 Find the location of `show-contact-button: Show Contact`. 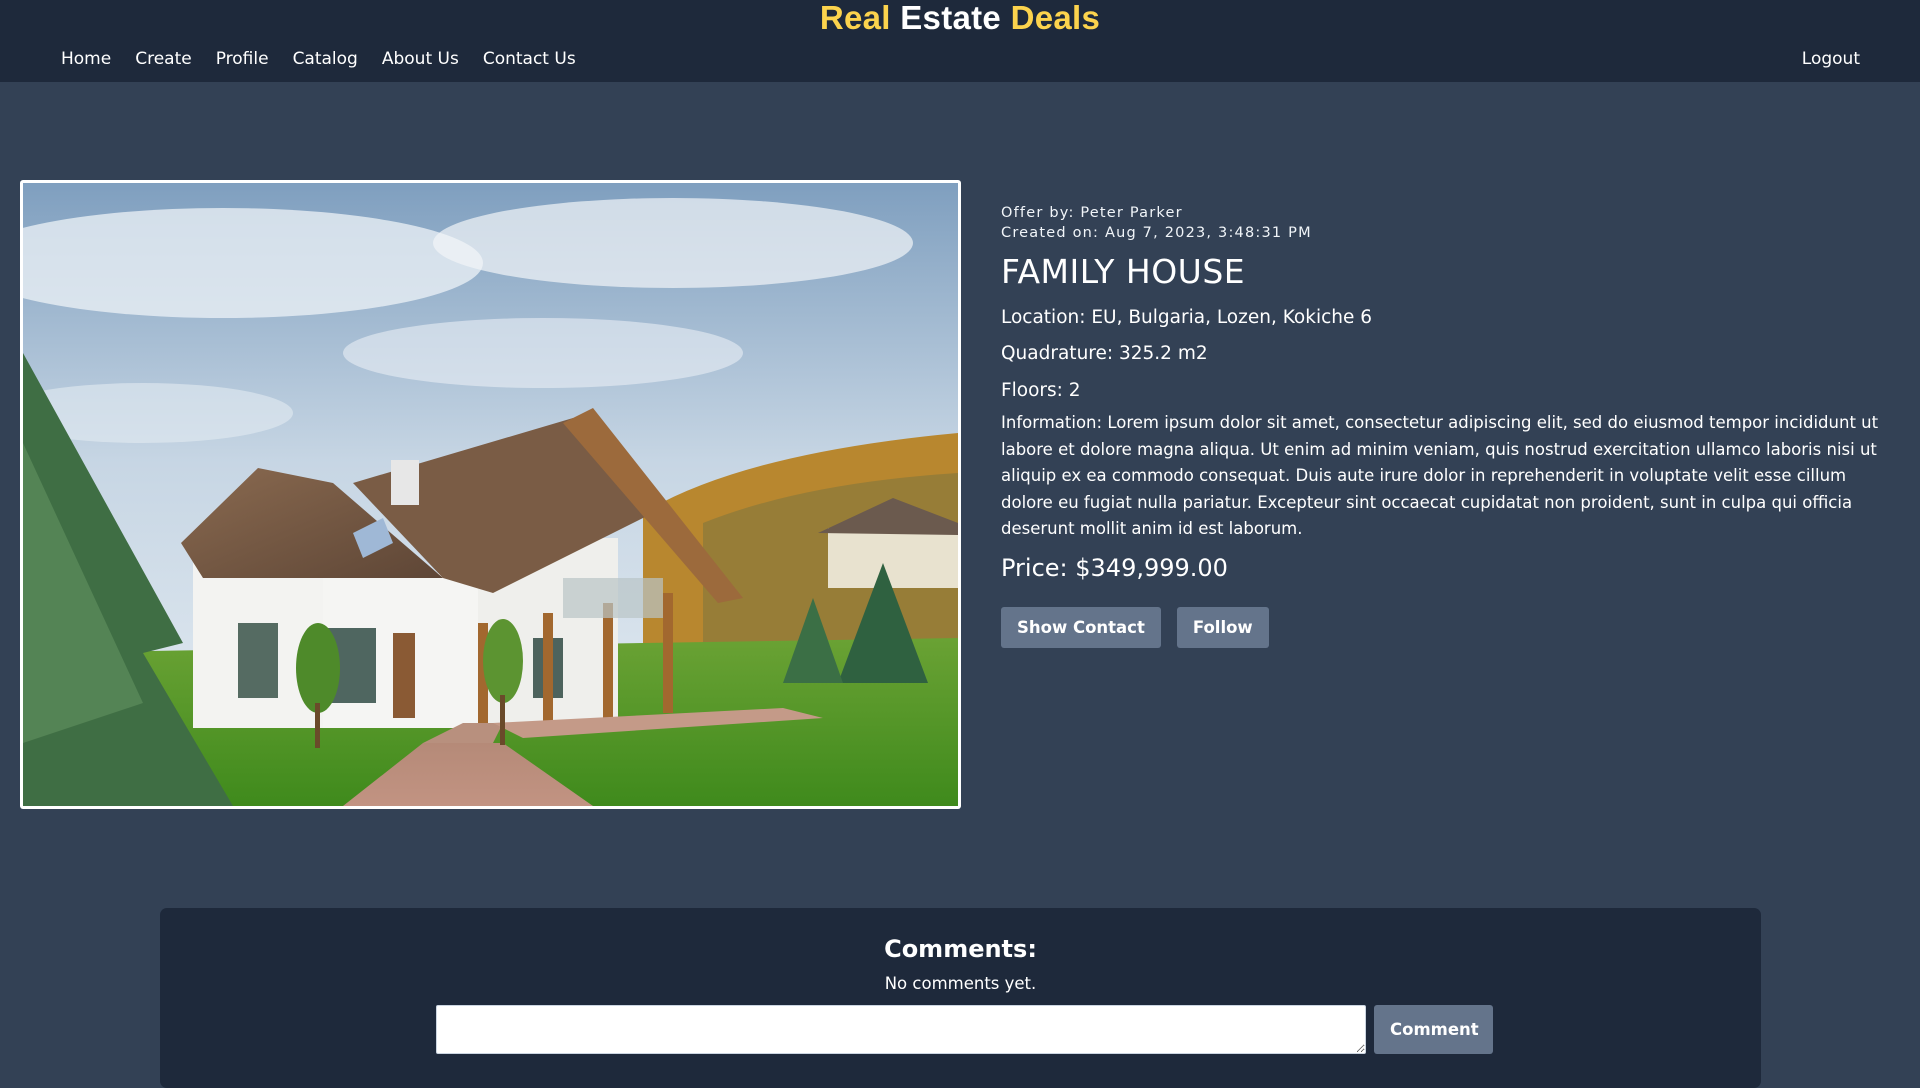

show-contact-button: Show Contact is located at coordinates (1081, 627).